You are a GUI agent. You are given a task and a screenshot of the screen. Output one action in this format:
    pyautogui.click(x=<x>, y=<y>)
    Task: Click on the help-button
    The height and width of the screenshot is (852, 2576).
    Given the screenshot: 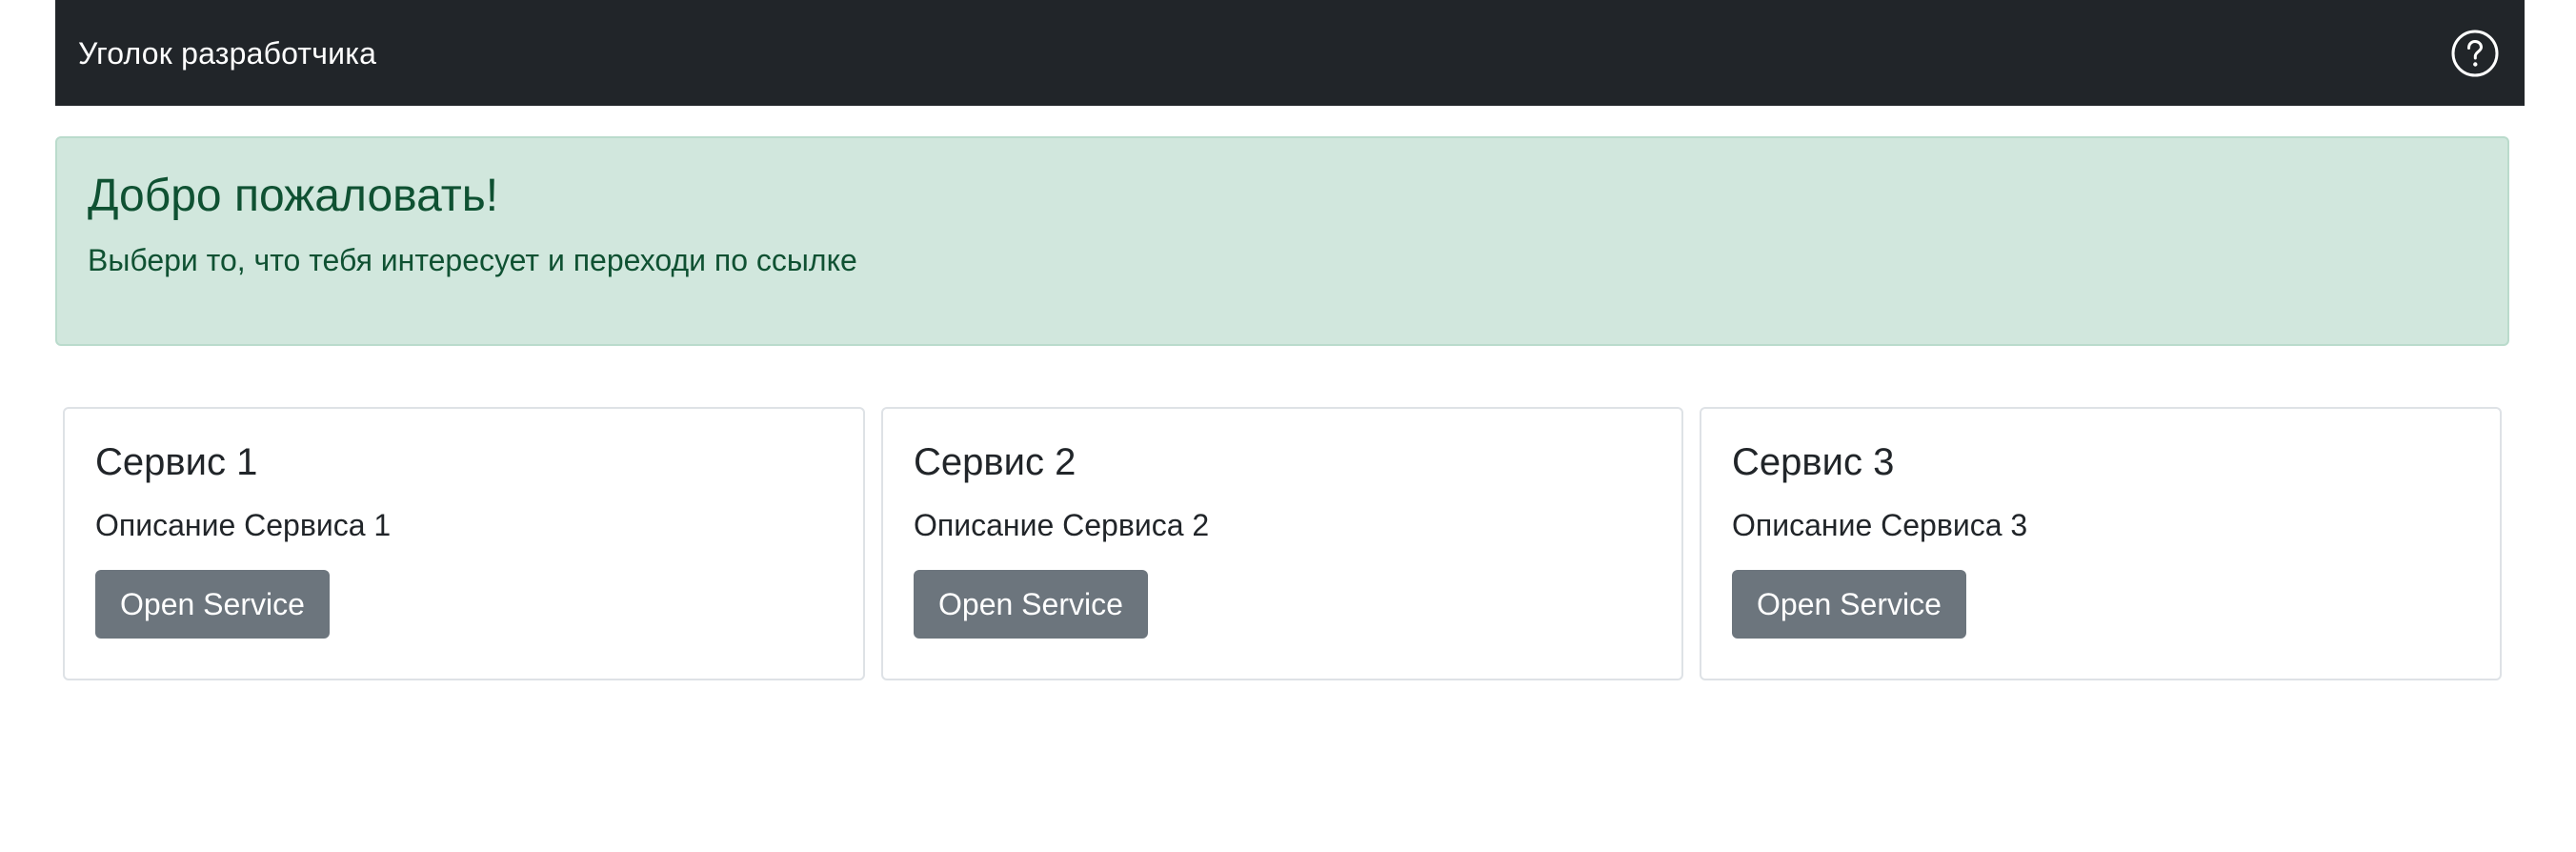 What is the action you would take?
    pyautogui.click(x=2475, y=53)
    